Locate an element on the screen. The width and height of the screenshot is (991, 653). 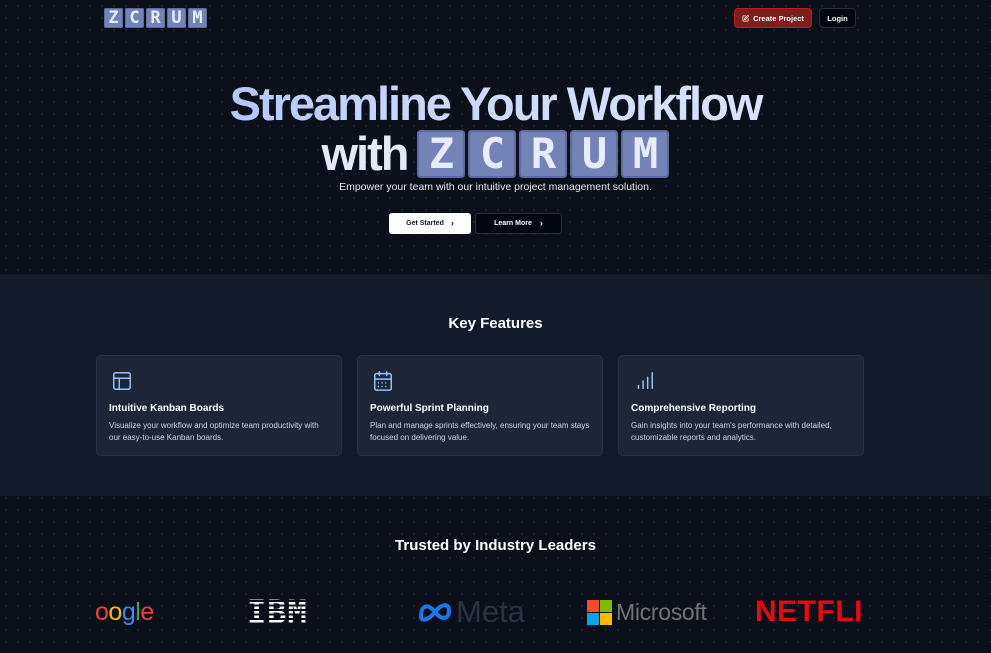
hero-logo-letter: R is located at coordinates (543, 154).